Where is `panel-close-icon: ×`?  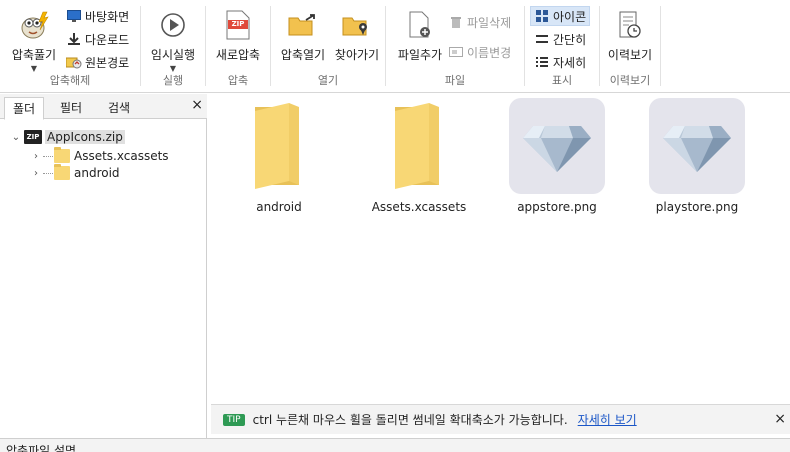
panel-close-icon: × is located at coordinates (197, 105).